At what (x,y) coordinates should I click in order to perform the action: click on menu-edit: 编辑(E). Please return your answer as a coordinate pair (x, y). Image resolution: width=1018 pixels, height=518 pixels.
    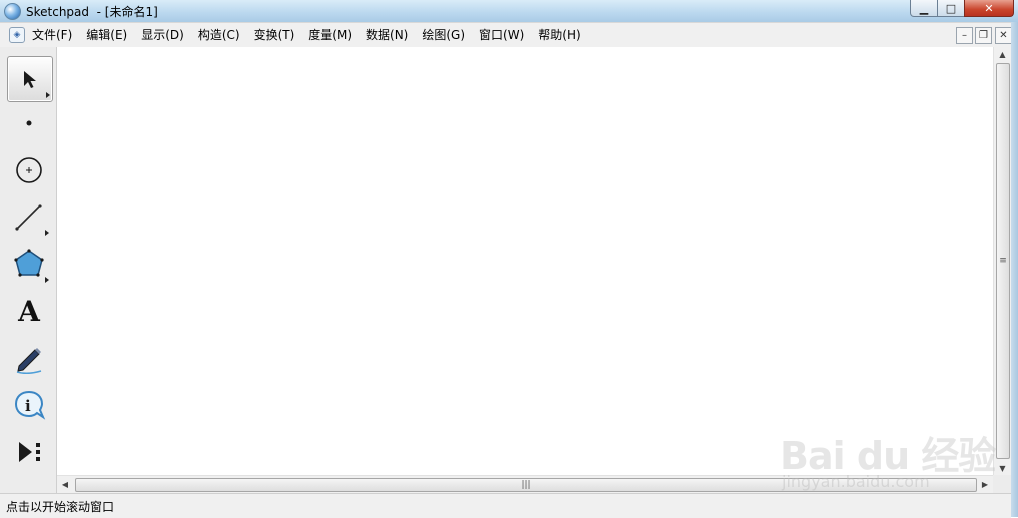
    Looking at the image, I should click on (106, 35).